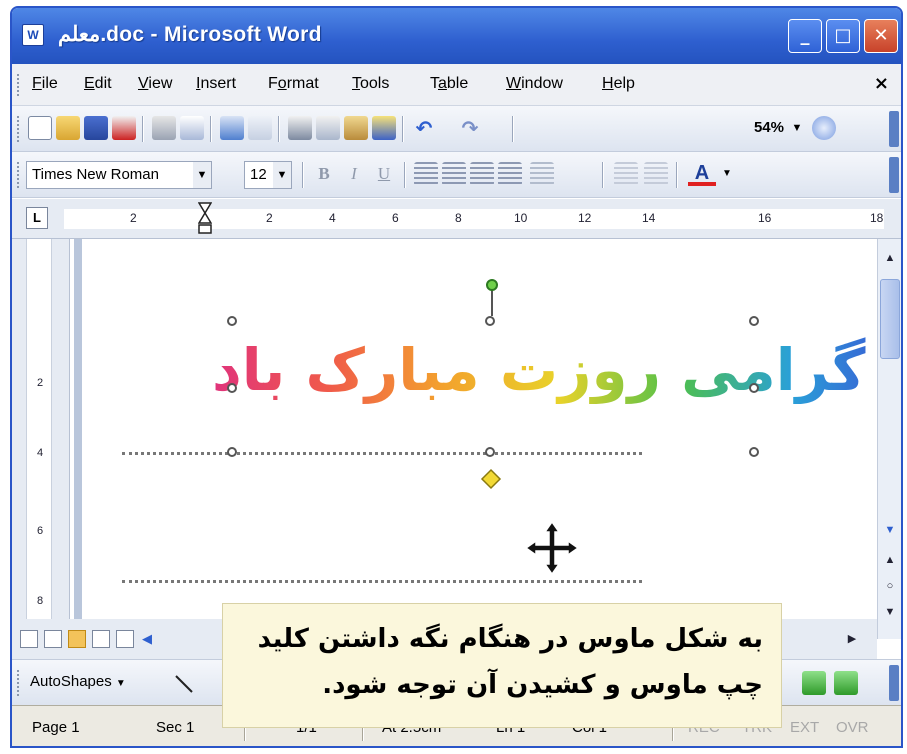 The image size is (907, 754). What do you see at coordinates (29, 639) in the screenshot?
I see `normal-view-icon` at bounding box center [29, 639].